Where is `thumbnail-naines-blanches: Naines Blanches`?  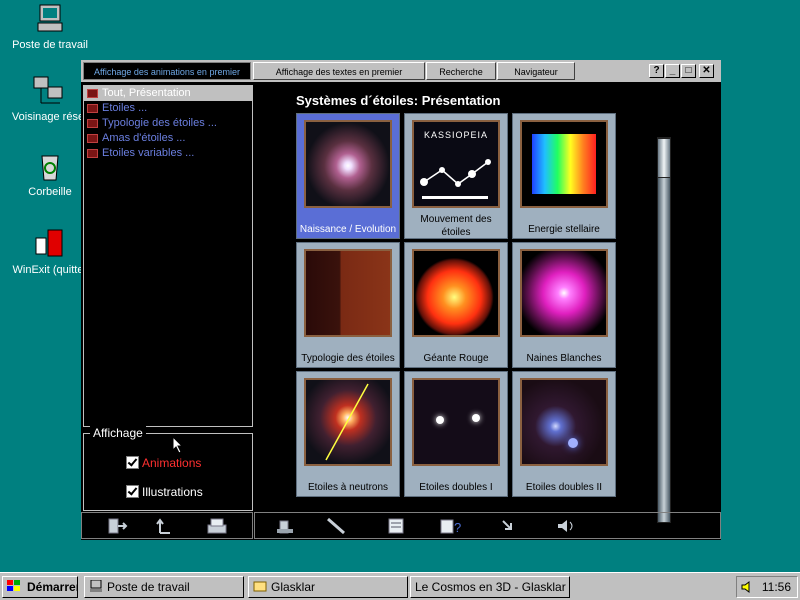
thumbnail-naines-blanches: Naines Blanches is located at coordinates (564, 305).